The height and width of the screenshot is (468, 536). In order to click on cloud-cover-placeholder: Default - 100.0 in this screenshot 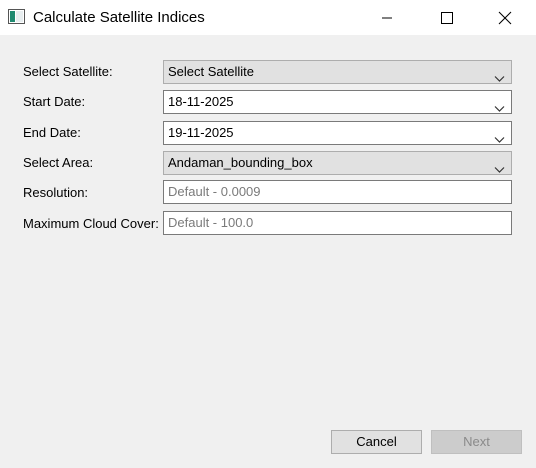, I will do `click(211, 222)`.